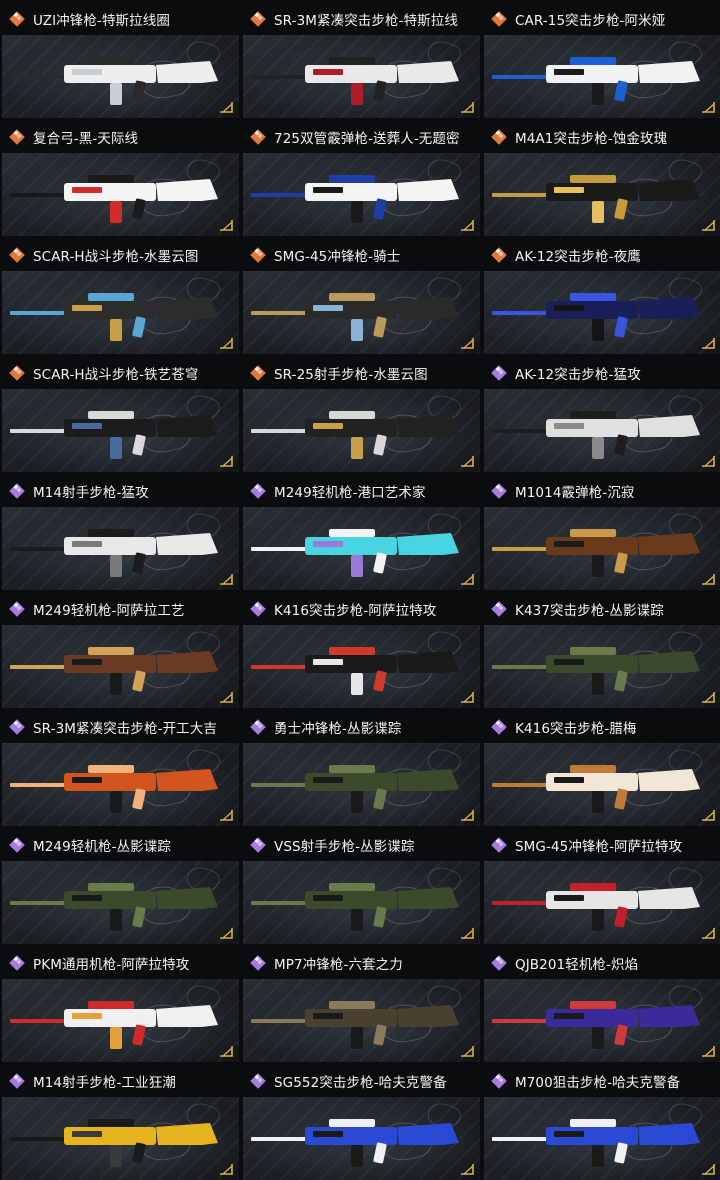 This screenshot has width=720, height=1180. I want to click on skin-card-header: CAR-15突击步枪-阿米娅, so click(602, 18).